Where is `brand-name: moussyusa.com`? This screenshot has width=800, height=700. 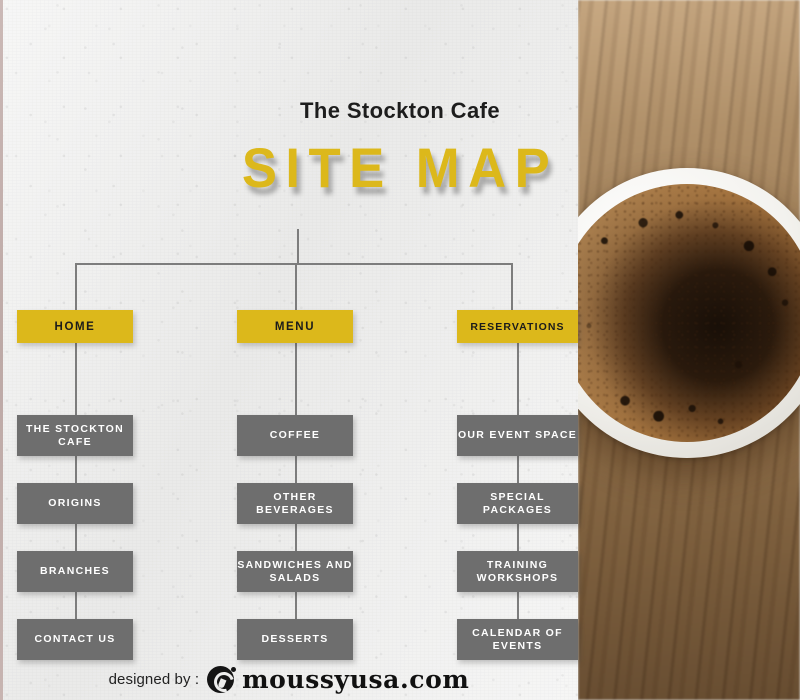 brand-name: moussyusa.com is located at coordinates (356, 679).